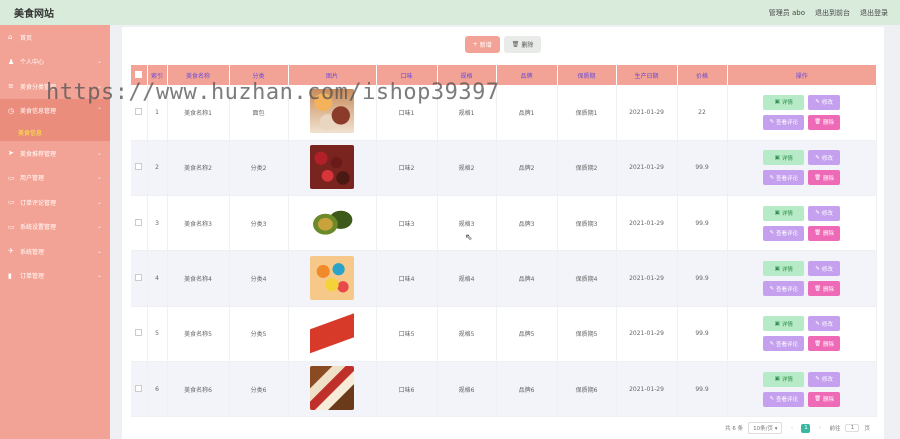 Image resolution: width=900 pixels, height=439 pixels. I want to click on spec-cell: 规格4, so click(467, 278).